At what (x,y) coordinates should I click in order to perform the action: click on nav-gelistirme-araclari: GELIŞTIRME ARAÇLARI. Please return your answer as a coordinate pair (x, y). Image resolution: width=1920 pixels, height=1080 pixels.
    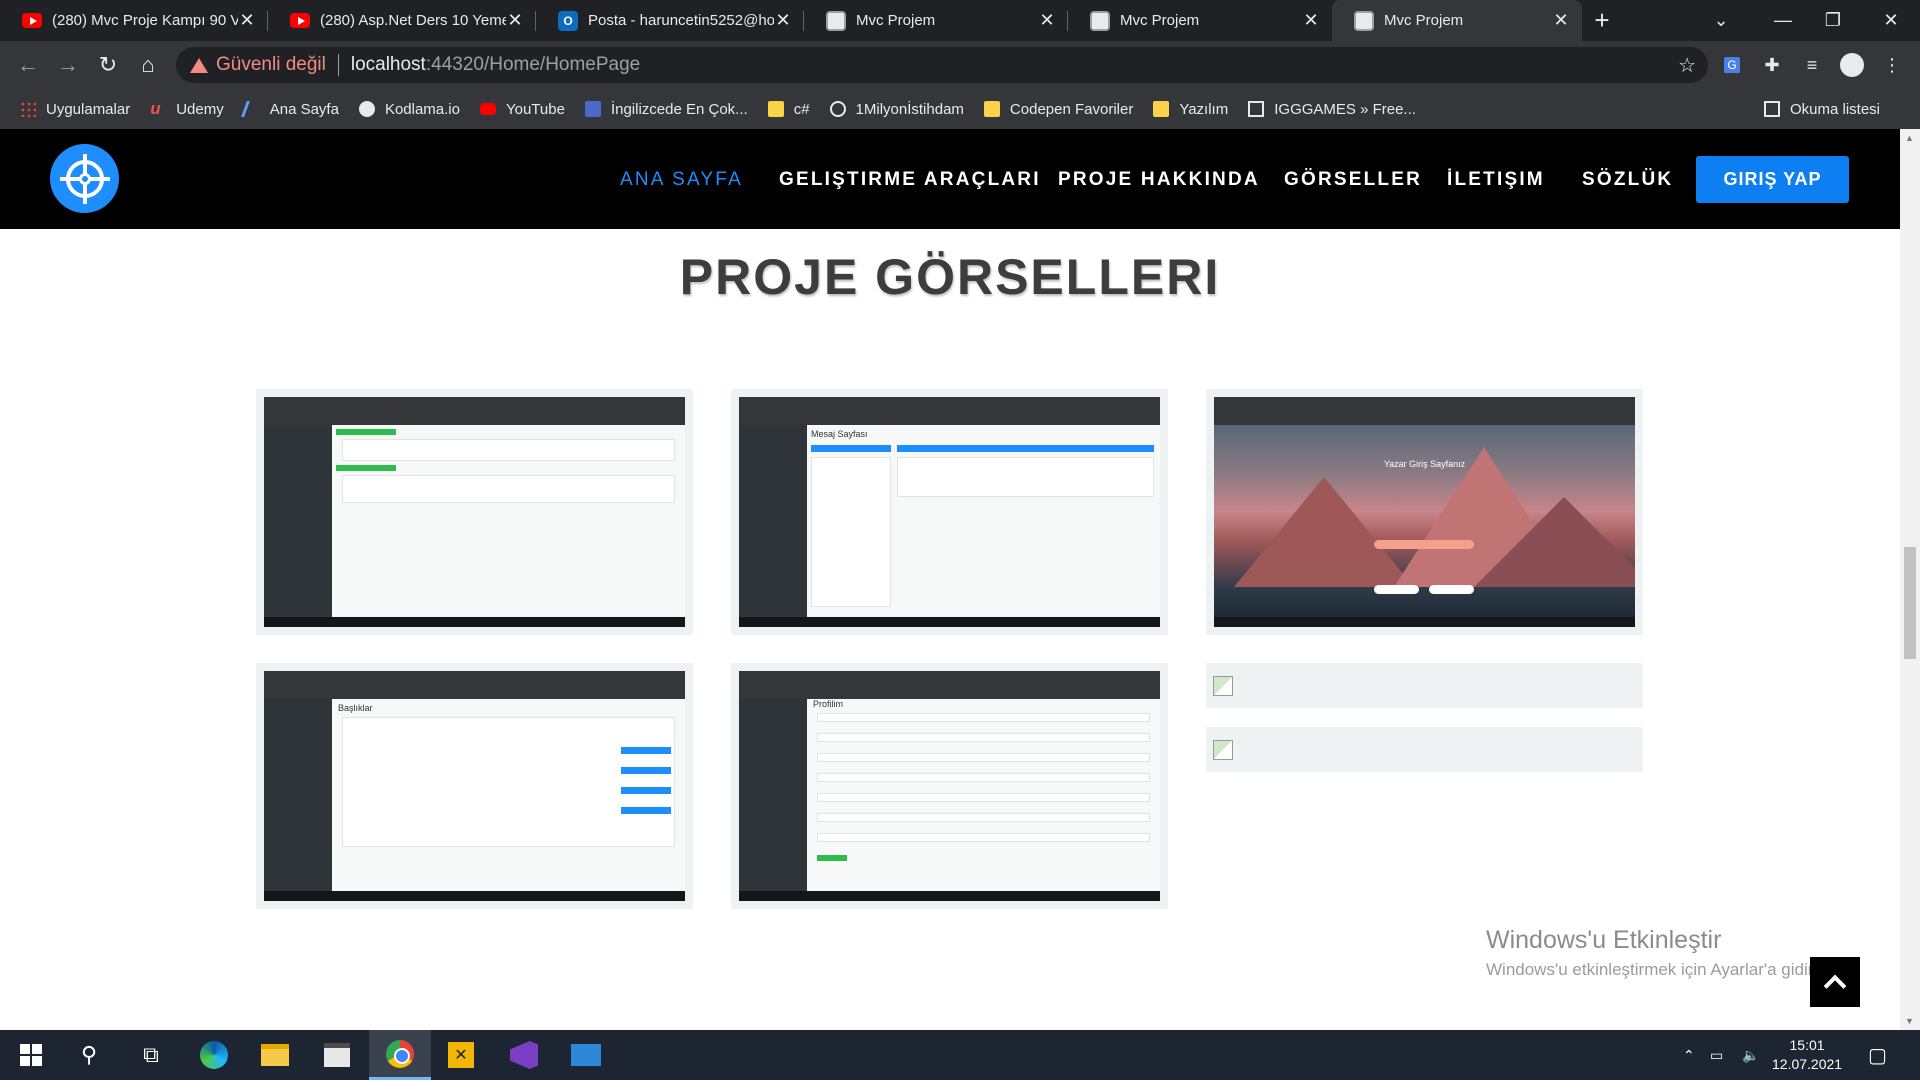
    Looking at the image, I should click on (910, 180).